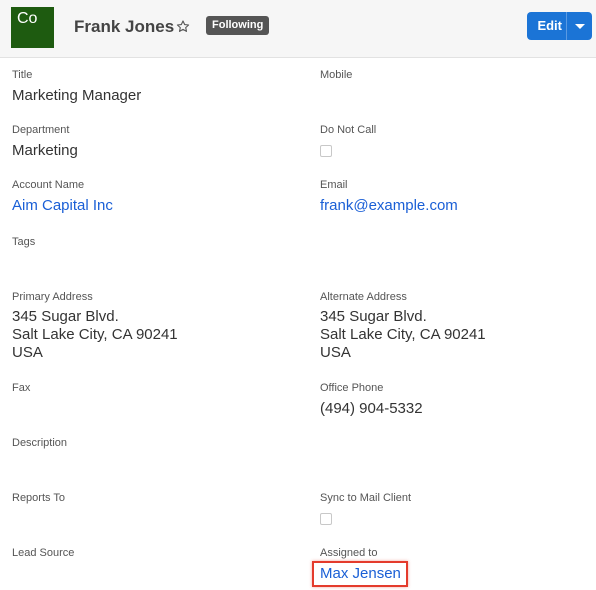  I want to click on edit-button: Edit, so click(545, 26).